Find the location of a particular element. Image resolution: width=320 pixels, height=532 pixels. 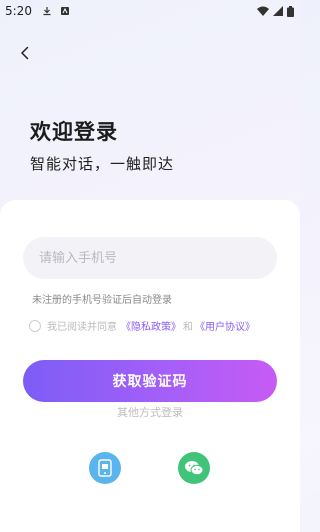

get-code-button: 获取验证码 is located at coordinates (150, 381).